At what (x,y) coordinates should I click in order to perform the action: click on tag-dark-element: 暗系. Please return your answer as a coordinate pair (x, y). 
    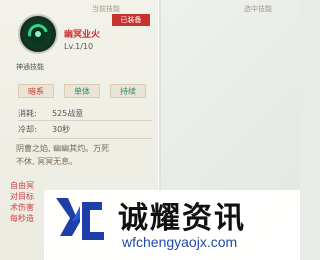
    Looking at the image, I should click on (36, 91).